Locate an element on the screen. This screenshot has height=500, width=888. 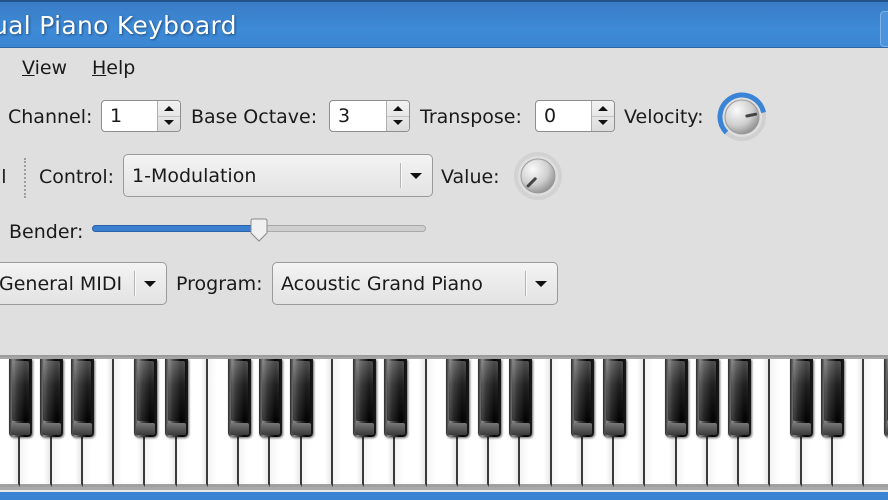
transpose-value: 0 is located at coordinates (550, 116).